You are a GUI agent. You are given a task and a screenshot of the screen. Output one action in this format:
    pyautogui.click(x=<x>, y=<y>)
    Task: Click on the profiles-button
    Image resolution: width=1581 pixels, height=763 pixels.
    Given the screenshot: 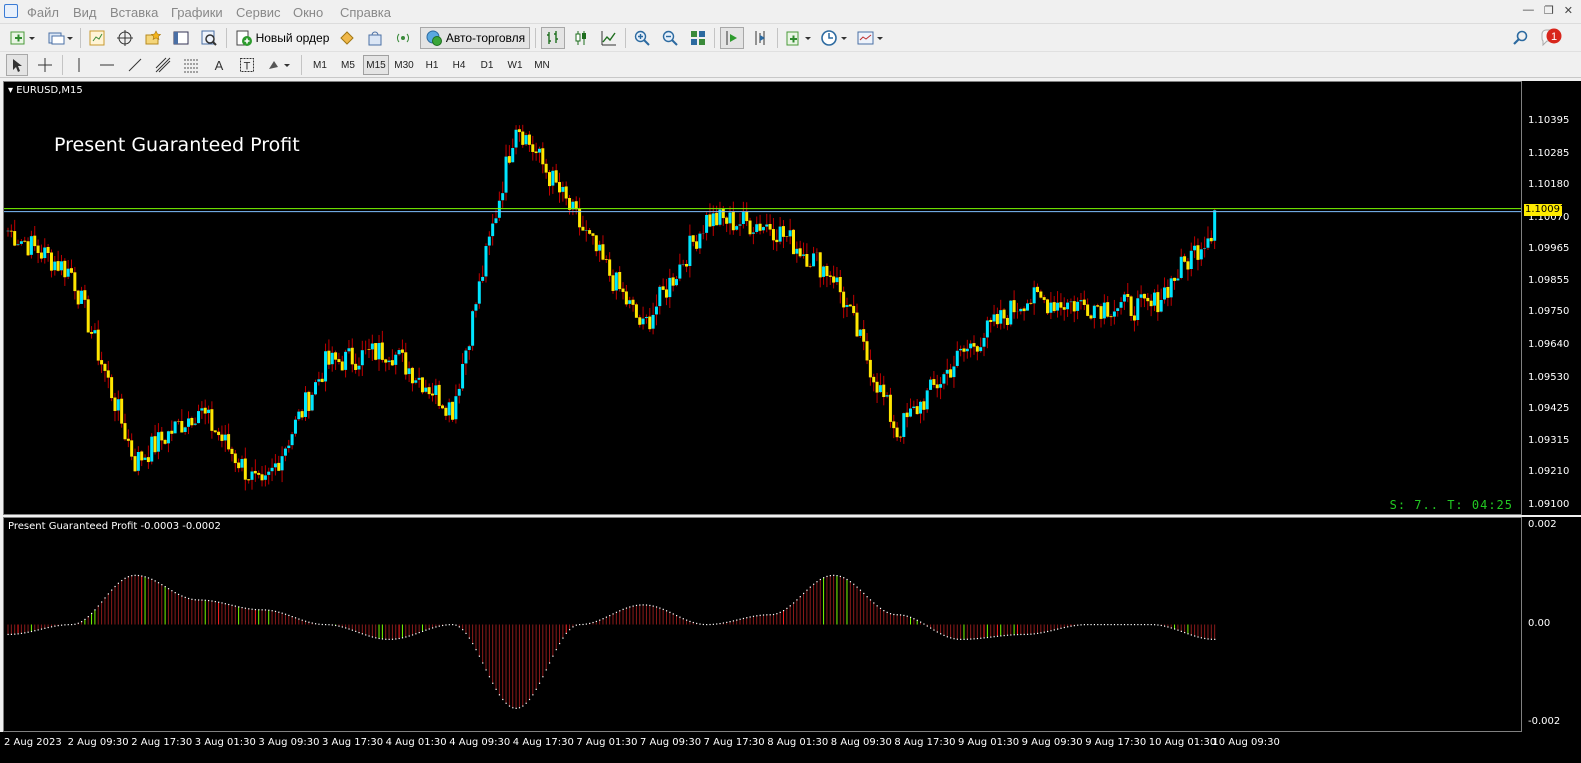 What is the action you would take?
    pyautogui.click(x=60, y=38)
    